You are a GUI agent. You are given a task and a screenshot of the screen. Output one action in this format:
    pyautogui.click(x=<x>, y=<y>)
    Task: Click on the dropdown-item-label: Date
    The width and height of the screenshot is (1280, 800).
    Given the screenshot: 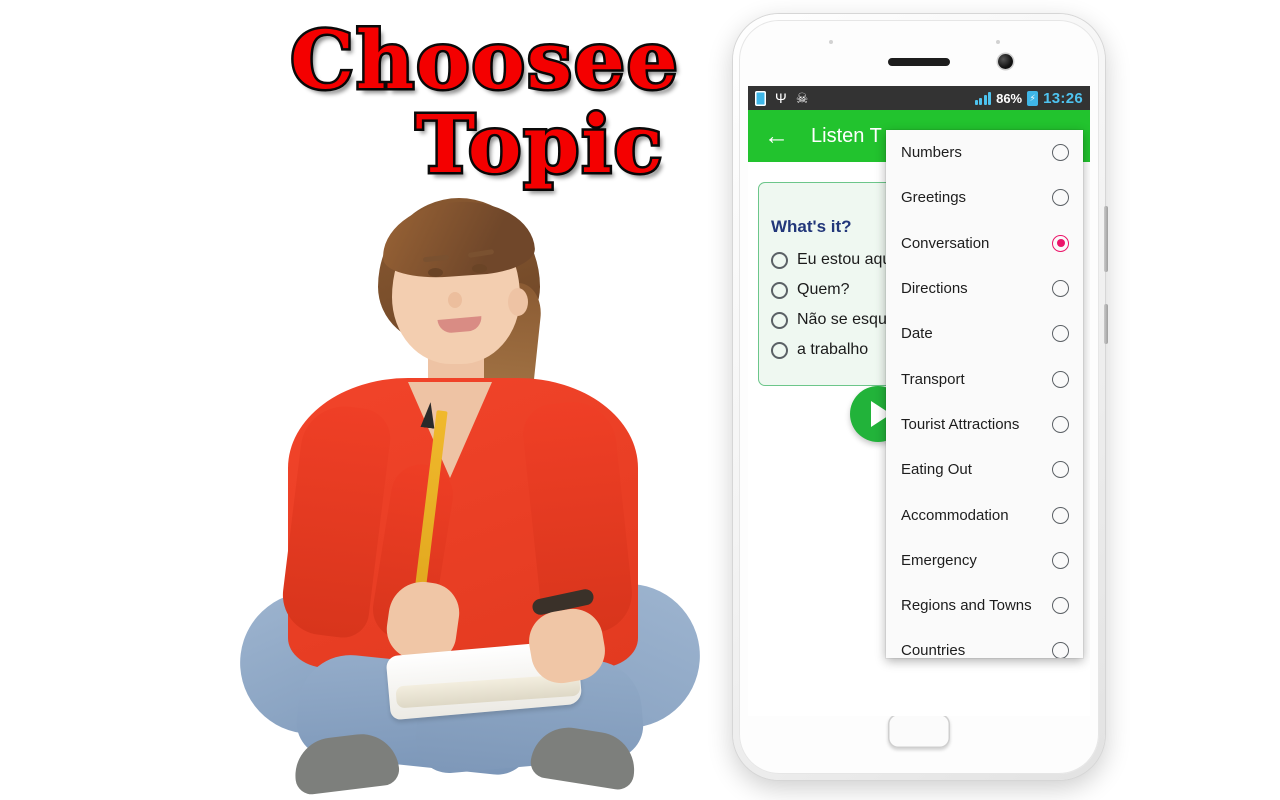 What is the action you would take?
    pyautogui.click(x=917, y=334)
    